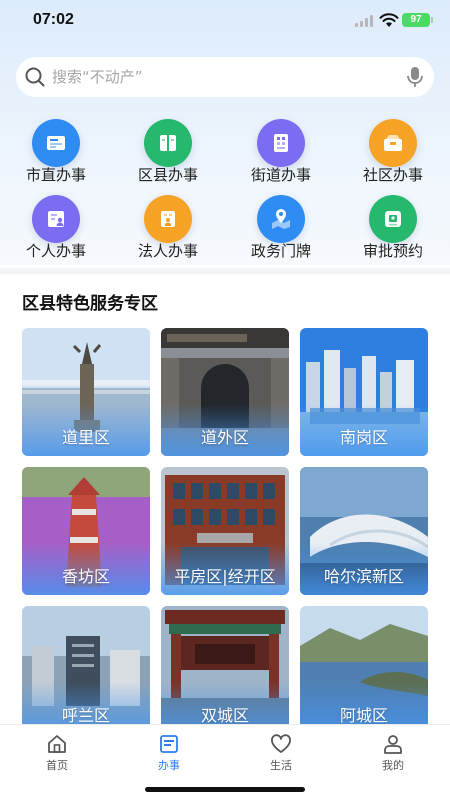 This screenshot has height=800, width=450. What do you see at coordinates (363, 715) in the screenshot?
I see `district-label: 阿城区` at bounding box center [363, 715].